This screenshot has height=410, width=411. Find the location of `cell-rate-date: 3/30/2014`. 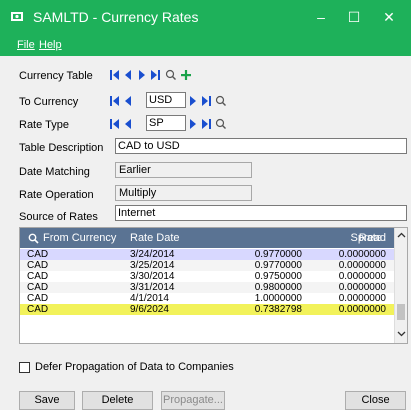

cell-rate-date: 3/30/2014 is located at coordinates (152, 276).